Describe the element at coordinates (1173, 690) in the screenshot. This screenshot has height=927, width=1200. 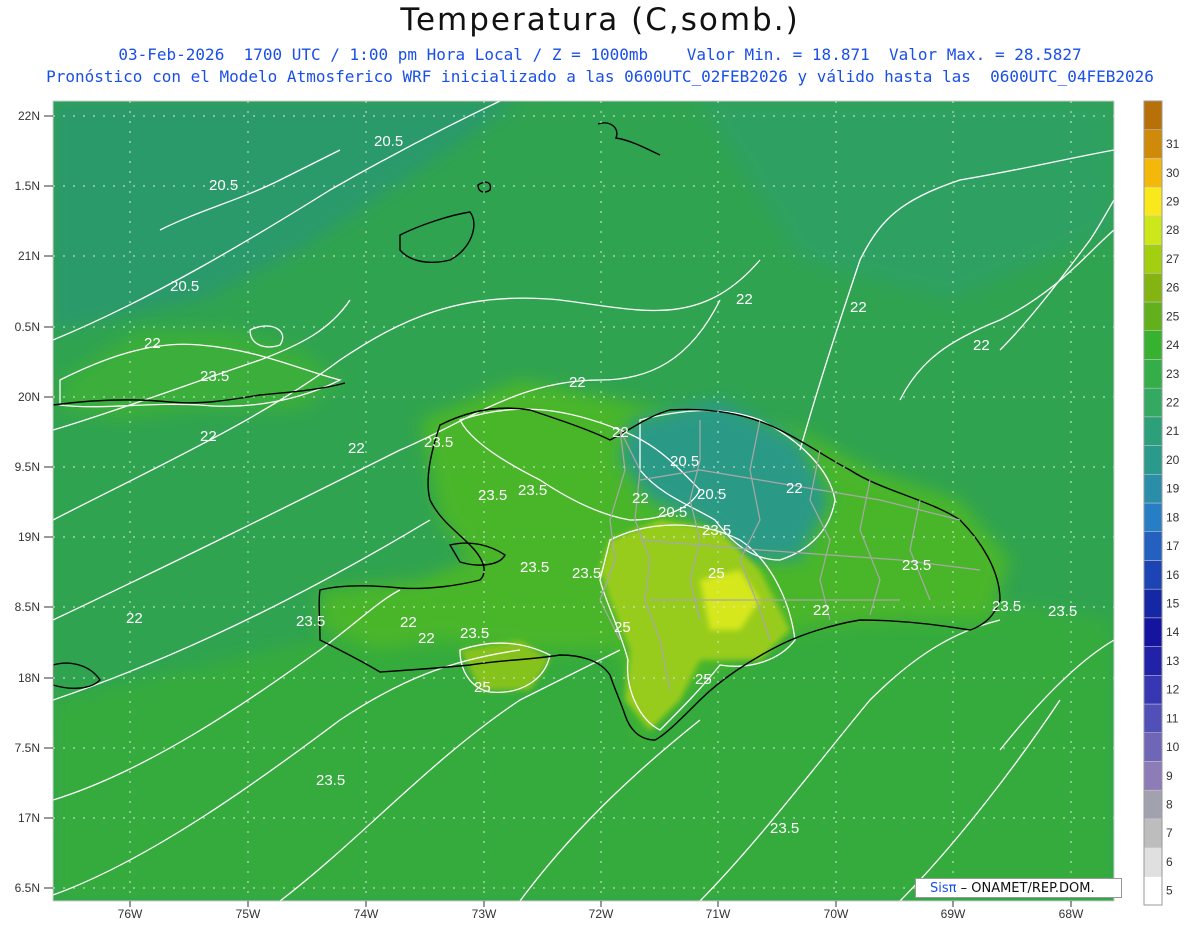
I see `color-scale-label: 12` at that location.